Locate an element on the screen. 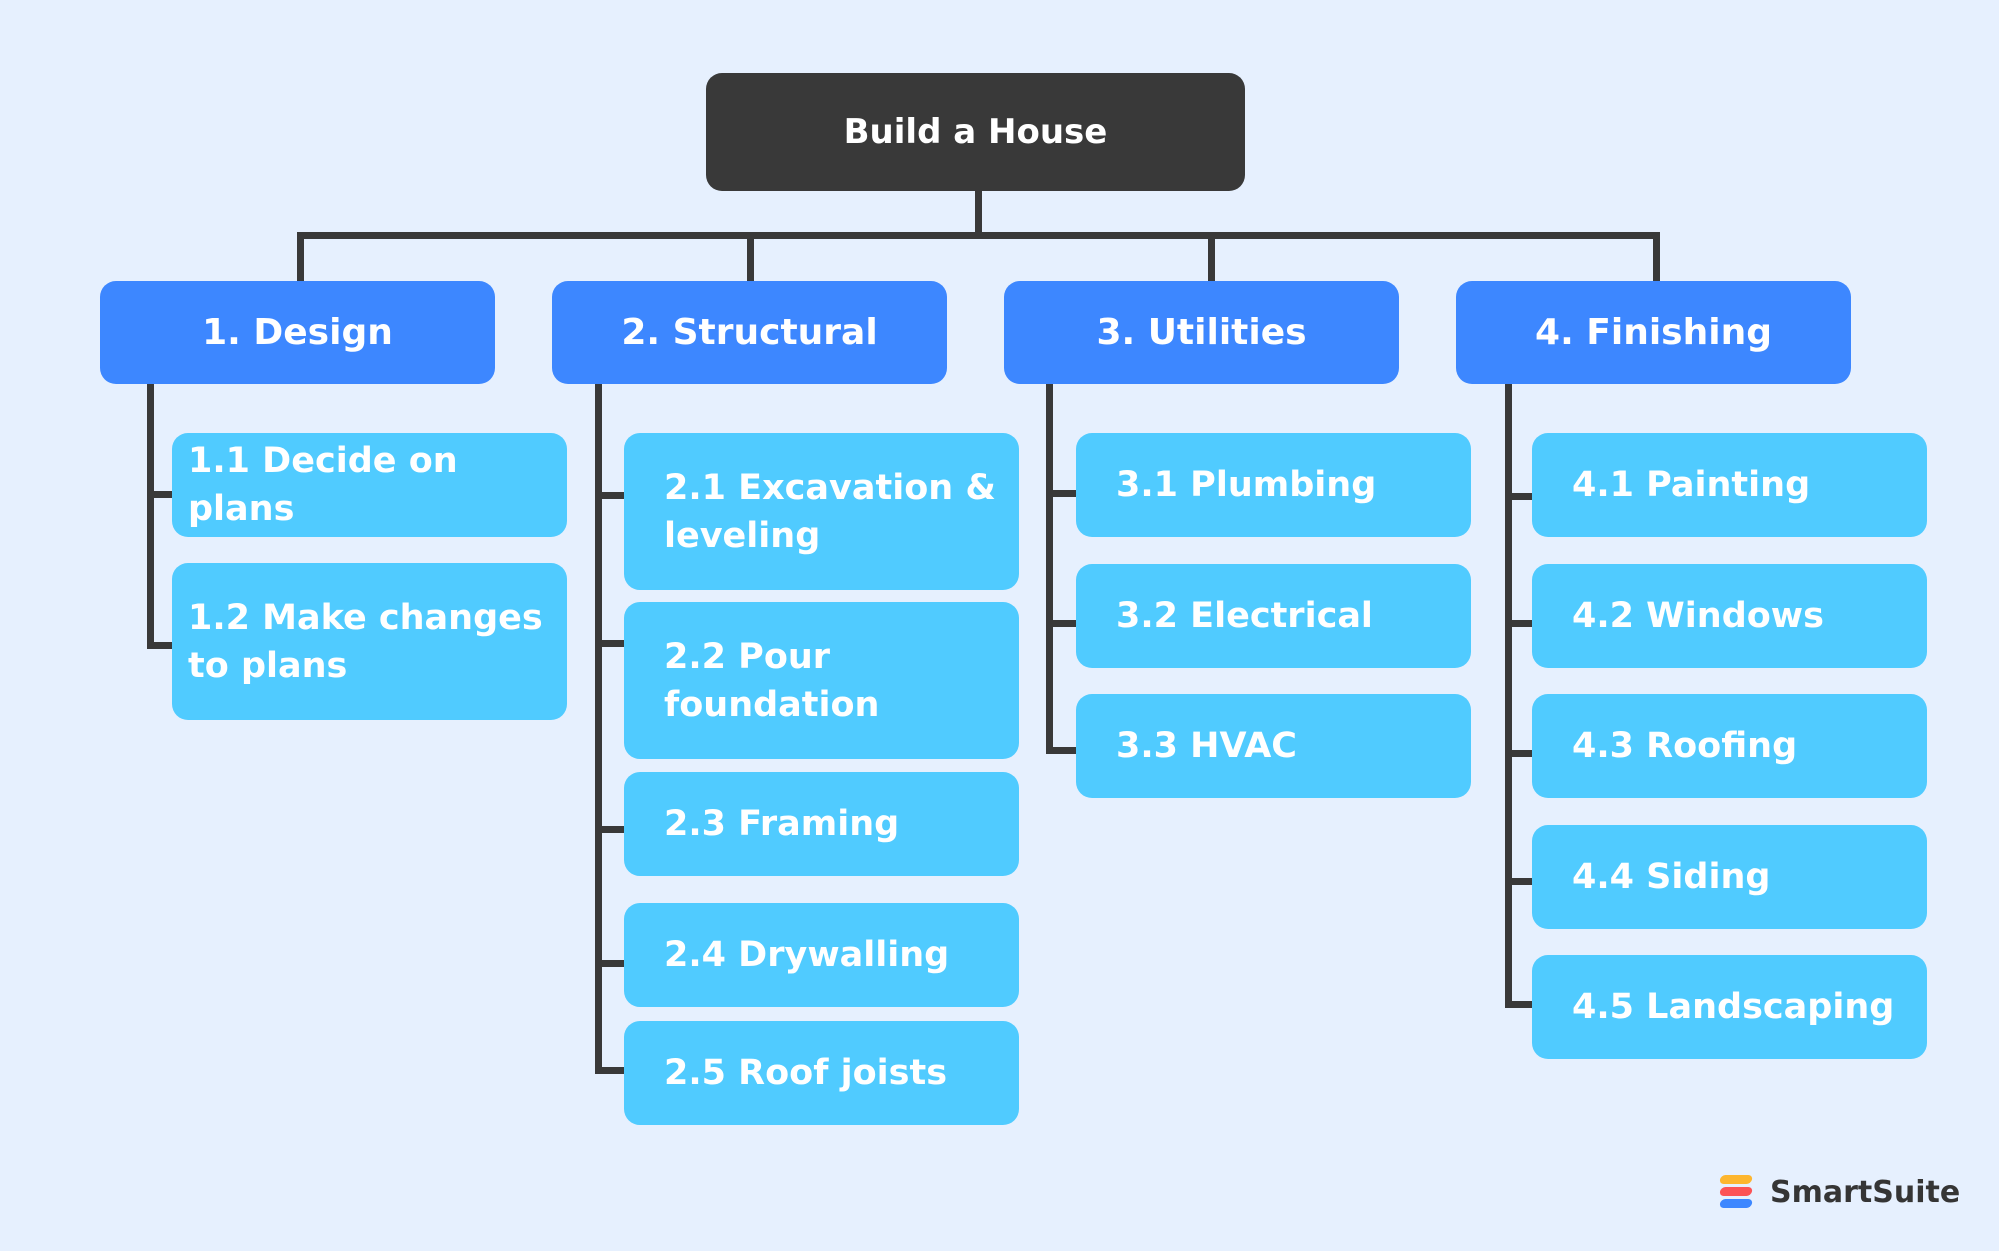 This screenshot has width=1999, height=1251. task-label: 3.3 HVAC is located at coordinates (1206, 746).